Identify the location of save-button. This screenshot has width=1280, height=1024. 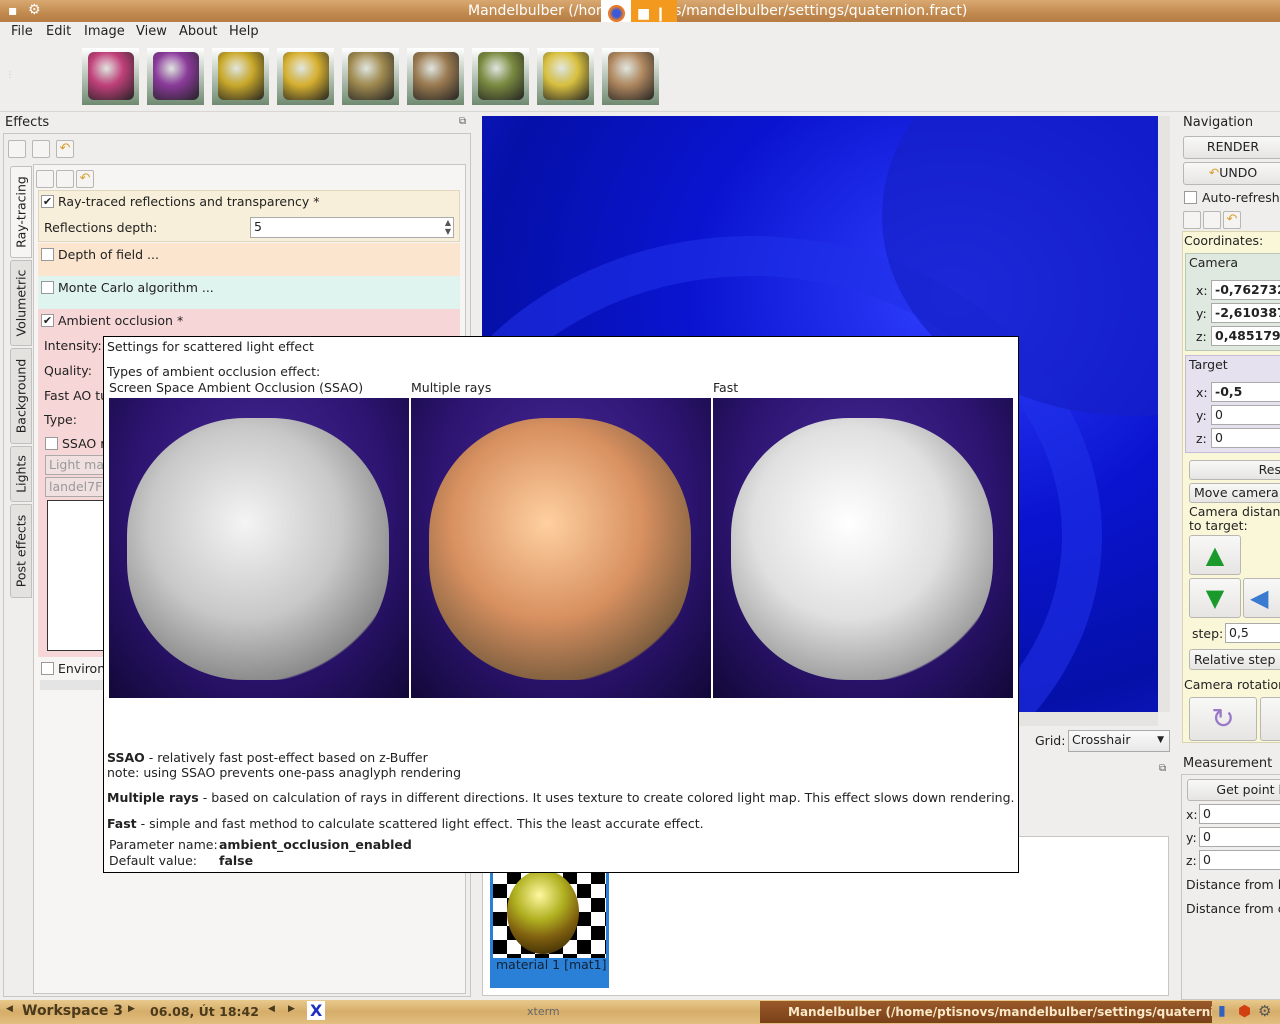
(41, 149).